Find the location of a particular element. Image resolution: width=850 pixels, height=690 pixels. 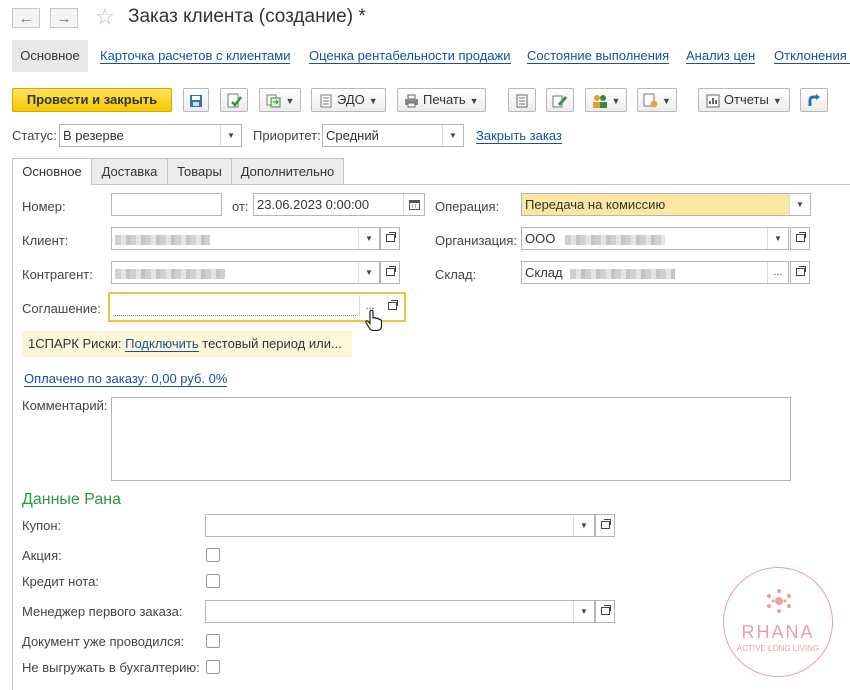

open-organization-icon is located at coordinates (800, 238).